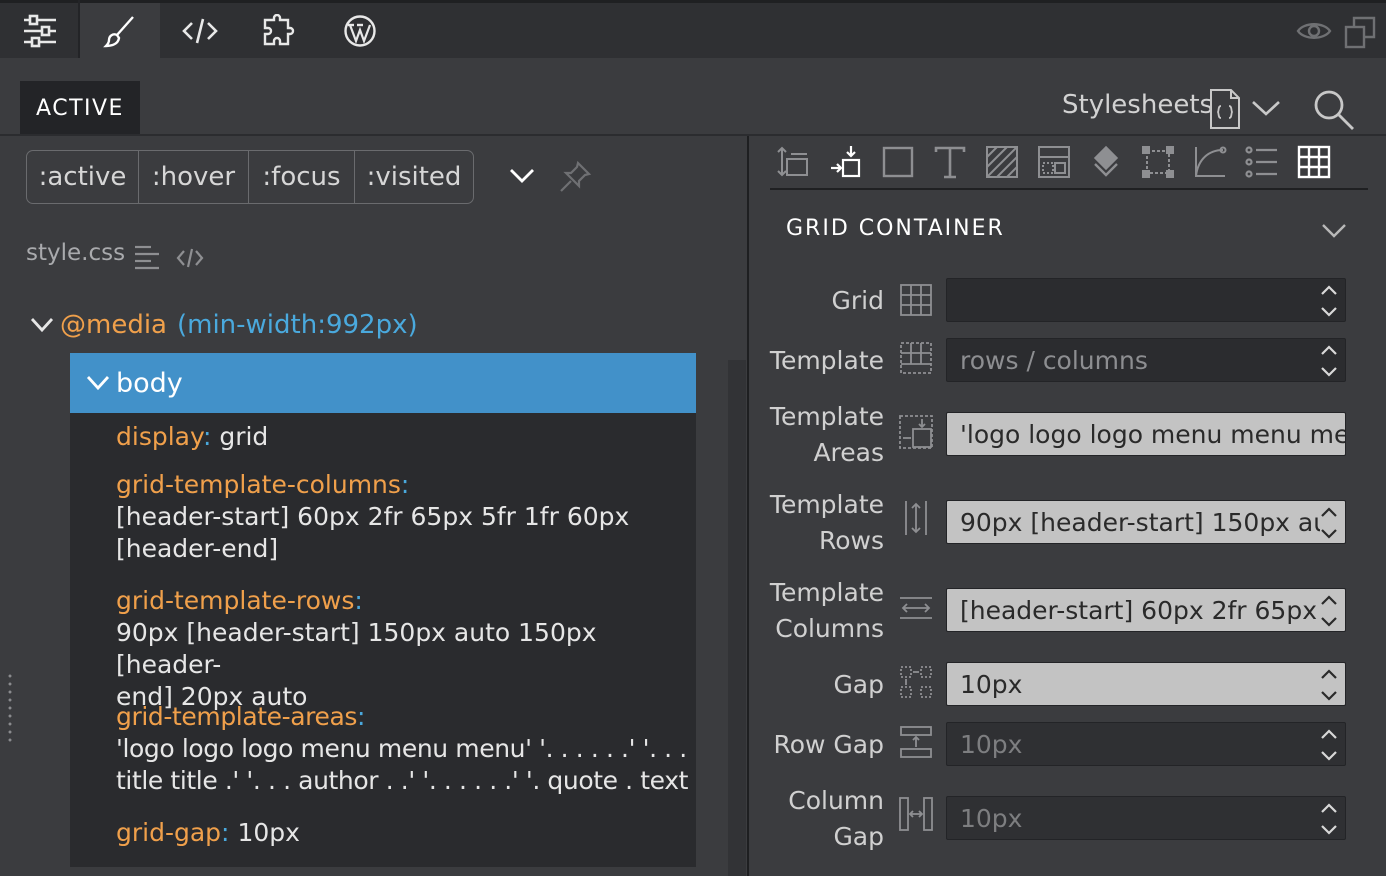 The image size is (1386, 876). What do you see at coordinates (159, 436) in the screenshot?
I see `property-name: display` at bounding box center [159, 436].